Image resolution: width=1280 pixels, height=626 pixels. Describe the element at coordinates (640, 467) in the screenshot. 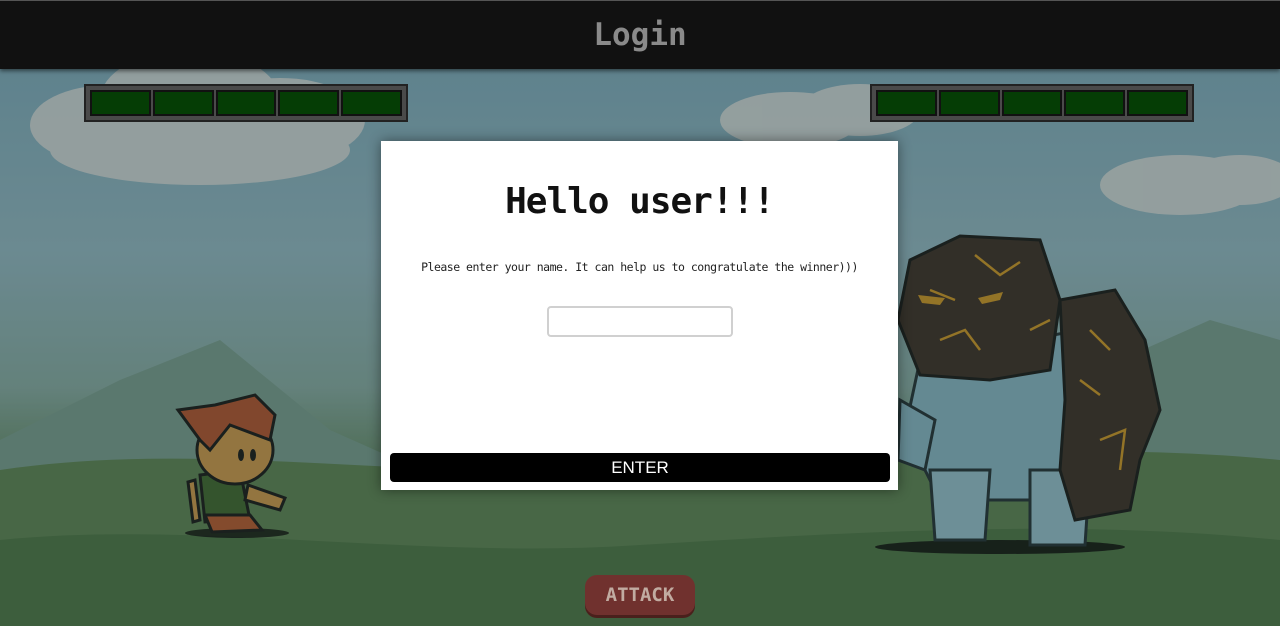

I see `enter-button: ENTER` at that location.